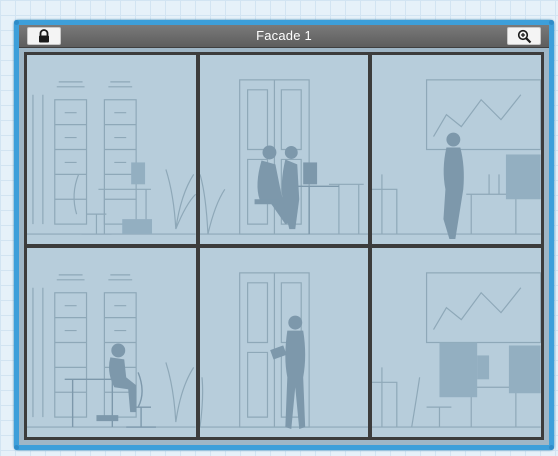 Image resolution: width=558 pixels, height=456 pixels. Describe the element at coordinates (551, 22) in the screenshot. I see `resize-handle-top-right` at that location.